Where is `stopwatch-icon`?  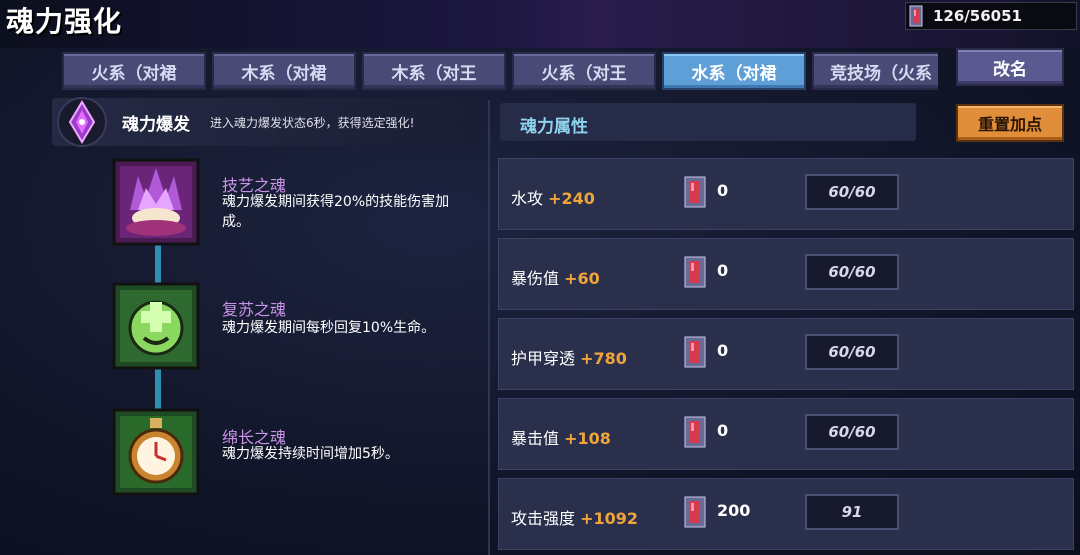 stopwatch-icon is located at coordinates (156, 452).